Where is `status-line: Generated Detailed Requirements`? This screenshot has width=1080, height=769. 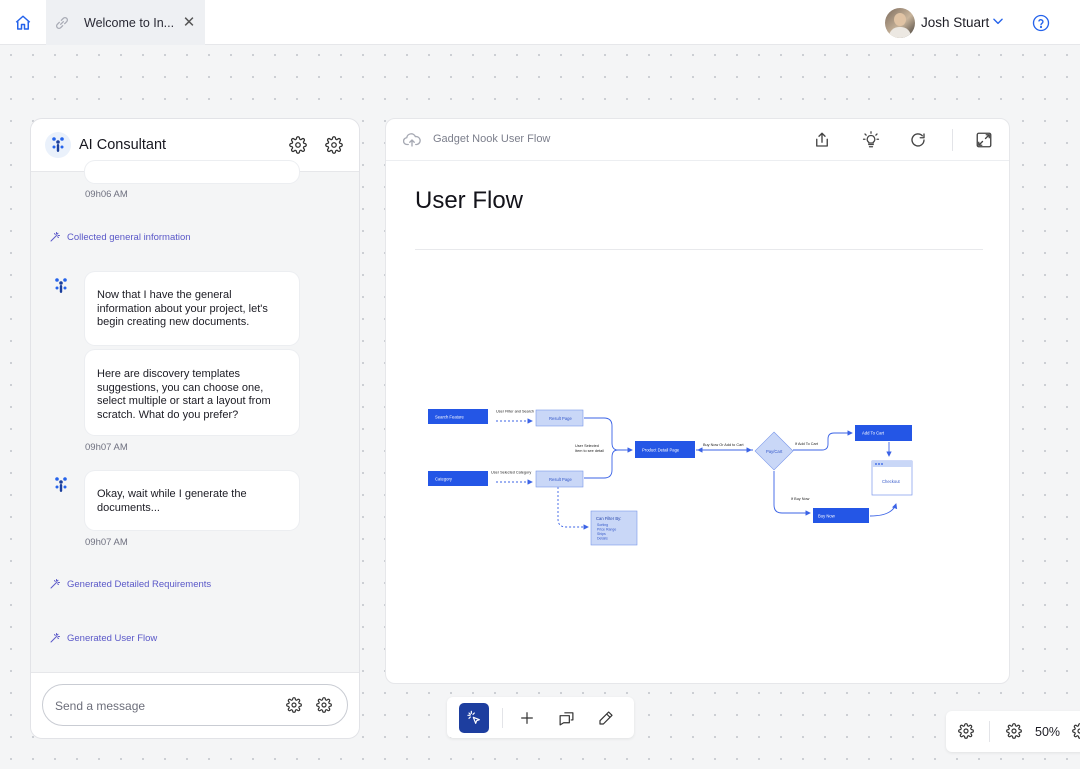 status-line: Generated Detailed Requirements is located at coordinates (130, 584).